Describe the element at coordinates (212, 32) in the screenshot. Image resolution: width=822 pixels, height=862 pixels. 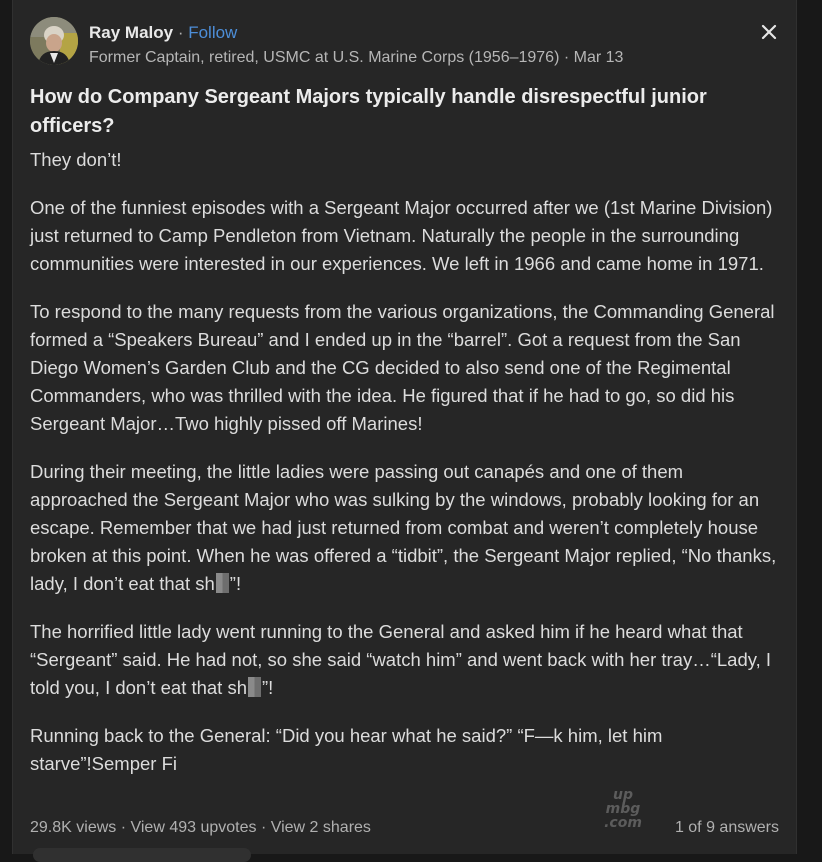
I see `follow-button: Follow` at that location.